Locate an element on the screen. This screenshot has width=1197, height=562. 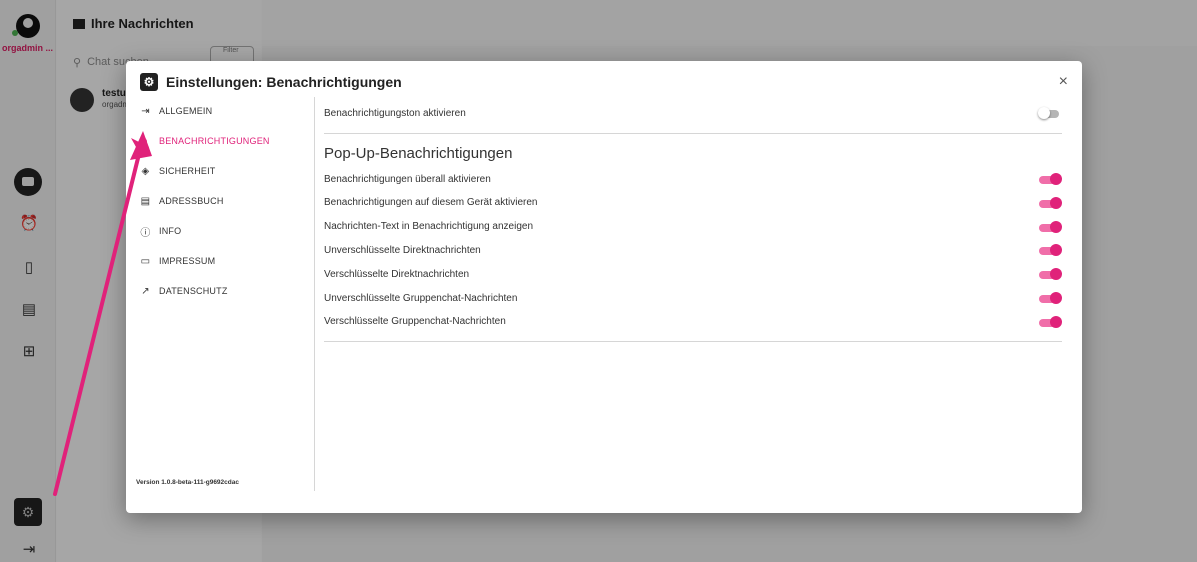
nav-item-datenschutz: ↗ DATENSCHUTZ is located at coordinates (184, 291).